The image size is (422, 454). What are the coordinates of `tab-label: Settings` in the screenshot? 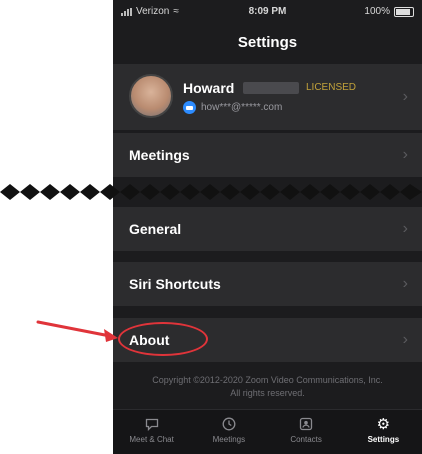 It's located at (383, 439).